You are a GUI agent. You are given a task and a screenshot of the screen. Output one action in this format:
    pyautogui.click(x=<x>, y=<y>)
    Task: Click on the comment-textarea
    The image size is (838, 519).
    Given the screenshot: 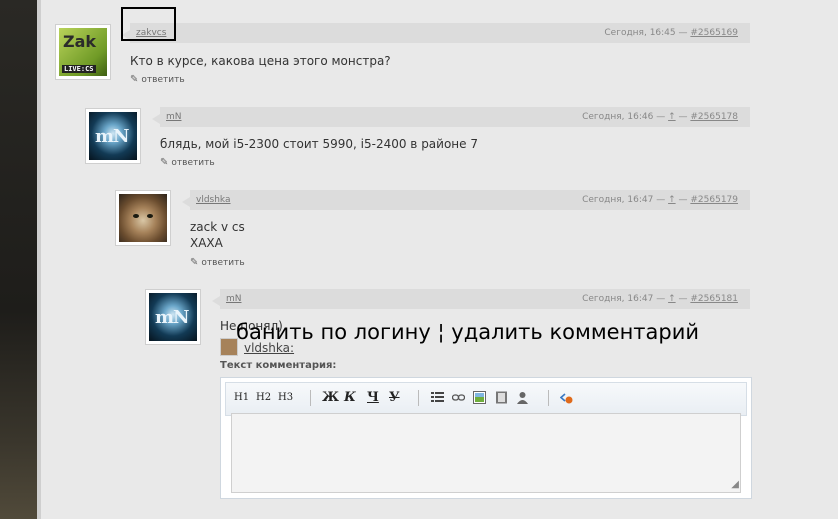 What is the action you would take?
    pyautogui.click(x=486, y=453)
    